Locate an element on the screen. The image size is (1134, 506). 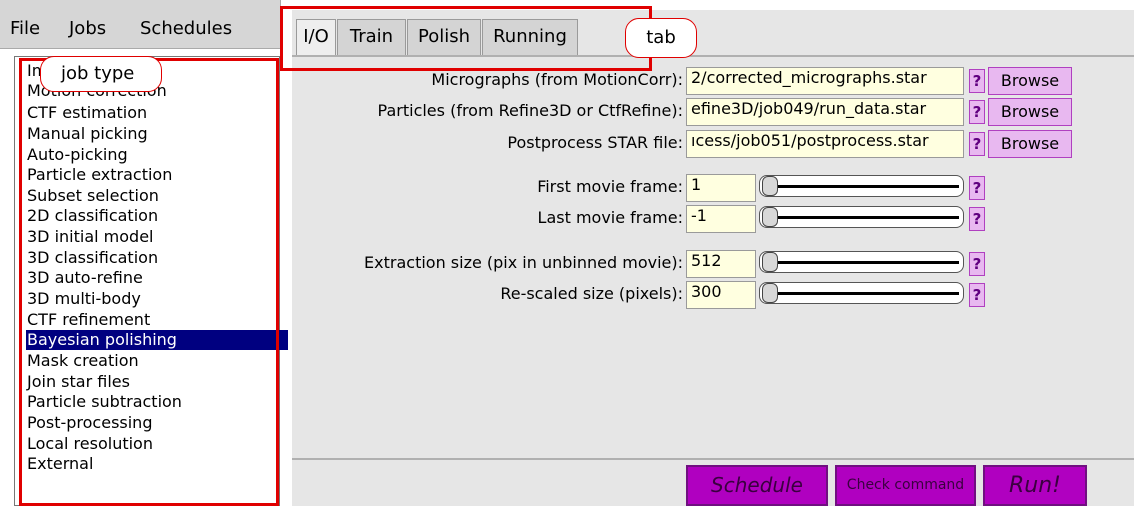
rescaled-size-help-button: ? is located at coordinates (977, 295).